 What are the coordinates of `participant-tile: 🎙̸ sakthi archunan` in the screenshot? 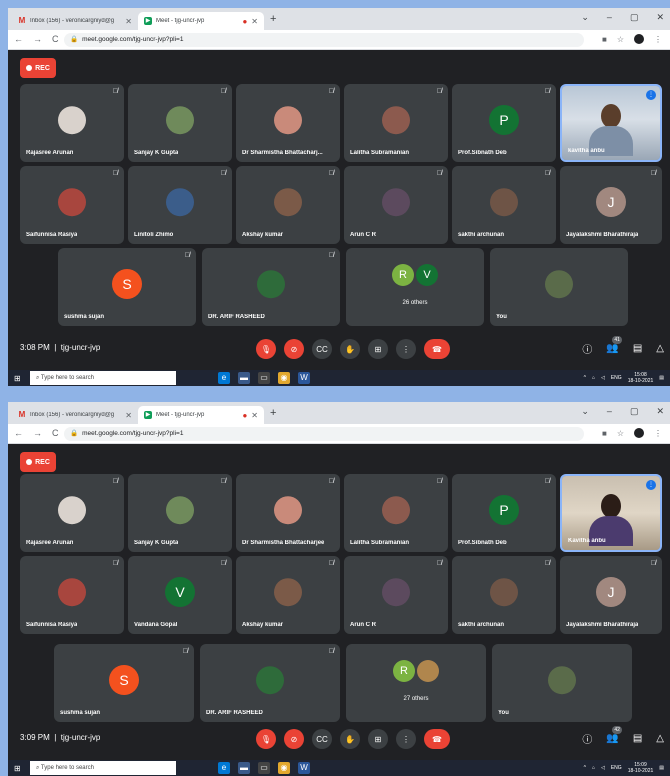 It's located at (504, 595).